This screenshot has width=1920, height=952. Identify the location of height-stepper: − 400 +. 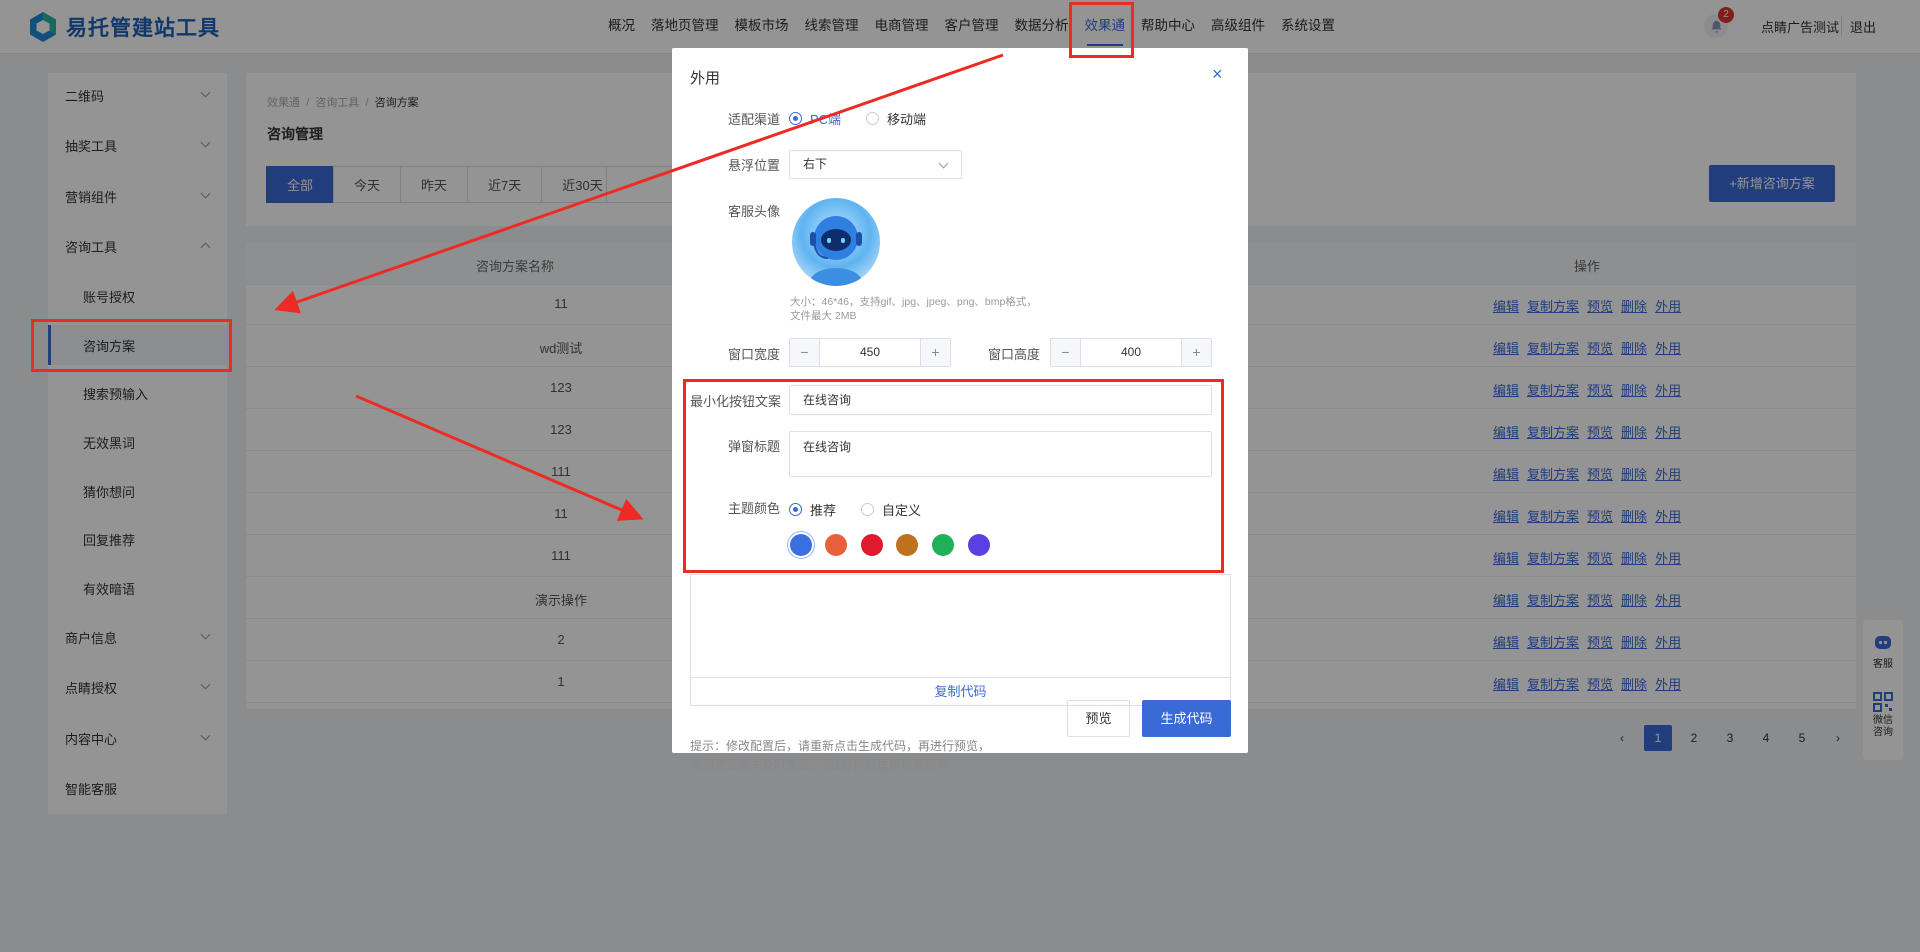
(1131, 352).